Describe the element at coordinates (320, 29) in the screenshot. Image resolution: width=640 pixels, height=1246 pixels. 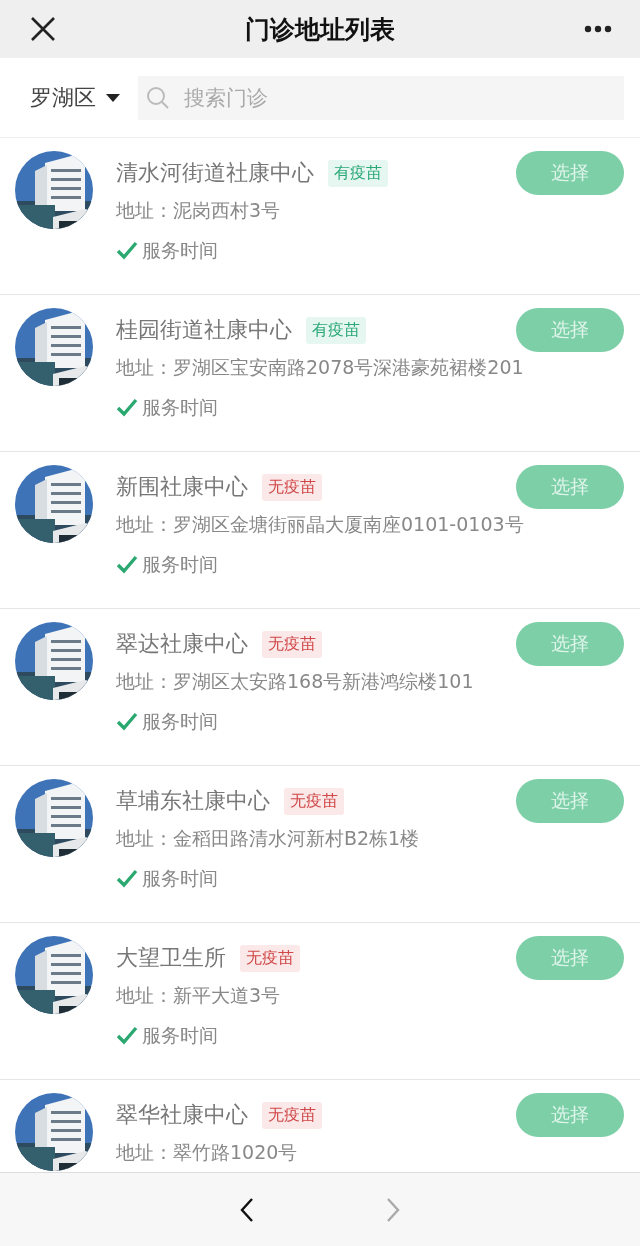
I see `page-title: 门诊地址列表` at that location.